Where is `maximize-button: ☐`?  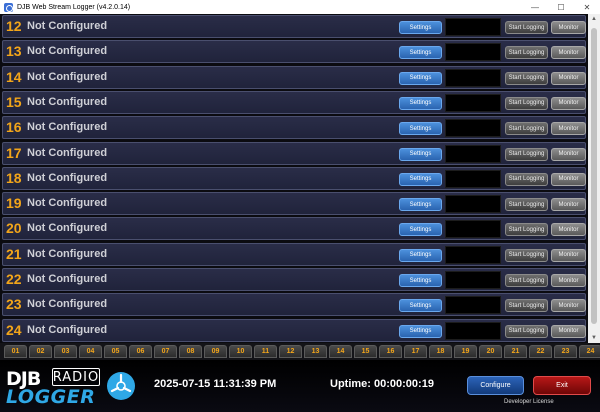
maximize-button: ☐ is located at coordinates (561, 7).